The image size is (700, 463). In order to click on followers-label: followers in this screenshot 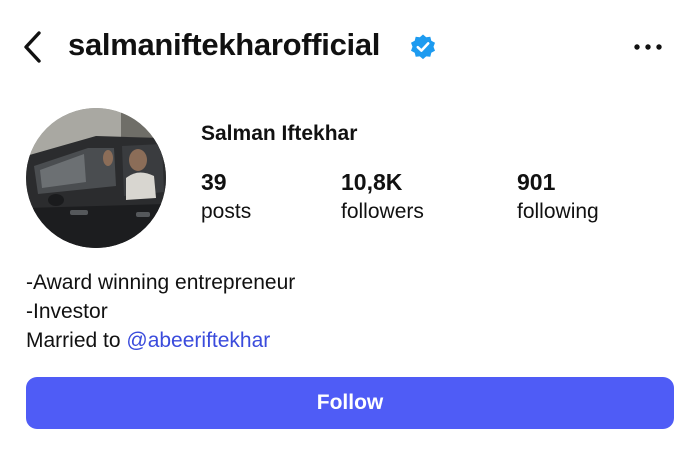, I will do `click(382, 211)`.